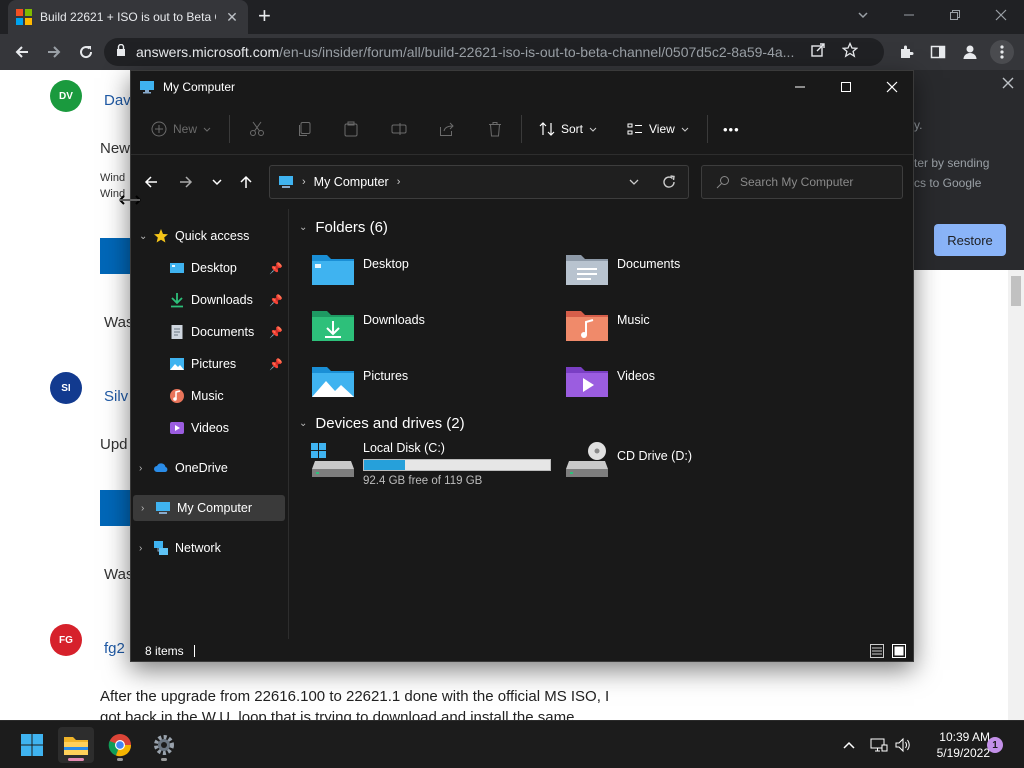 This screenshot has height=768, width=1024. What do you see at coordinates (217, 182) in the screenshot?
I see `recent-locations-chevron-icon` at bounding box center [217, 182].